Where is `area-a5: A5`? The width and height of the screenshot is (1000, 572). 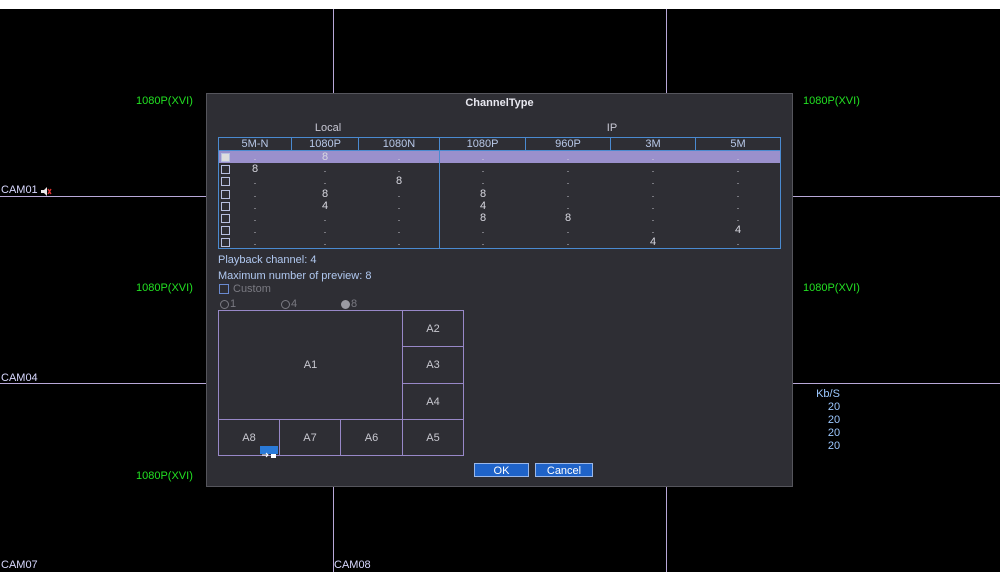 area-a5: A5 is located at coordinates (433, 437).